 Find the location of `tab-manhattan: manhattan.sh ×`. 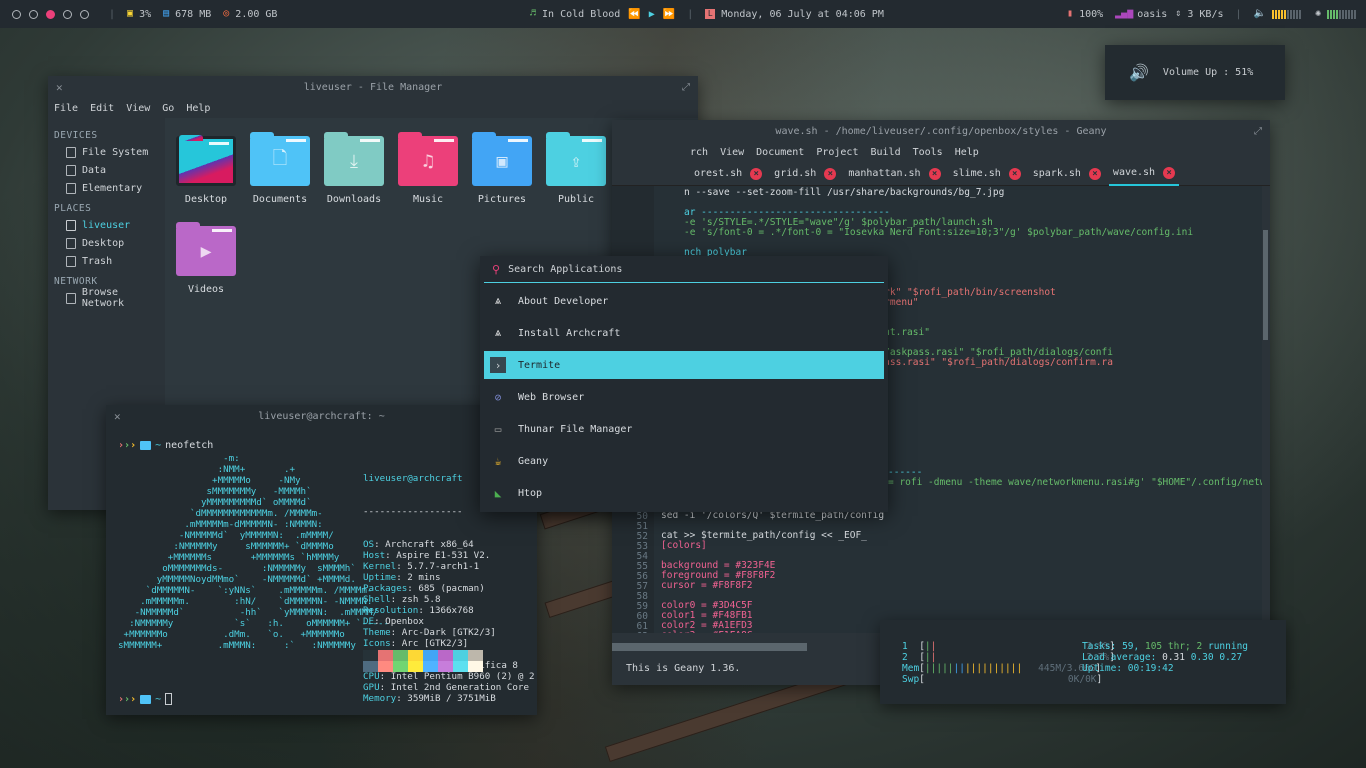

tab-manhattan: manhattan.sh × is located at coordinates (894, 174).